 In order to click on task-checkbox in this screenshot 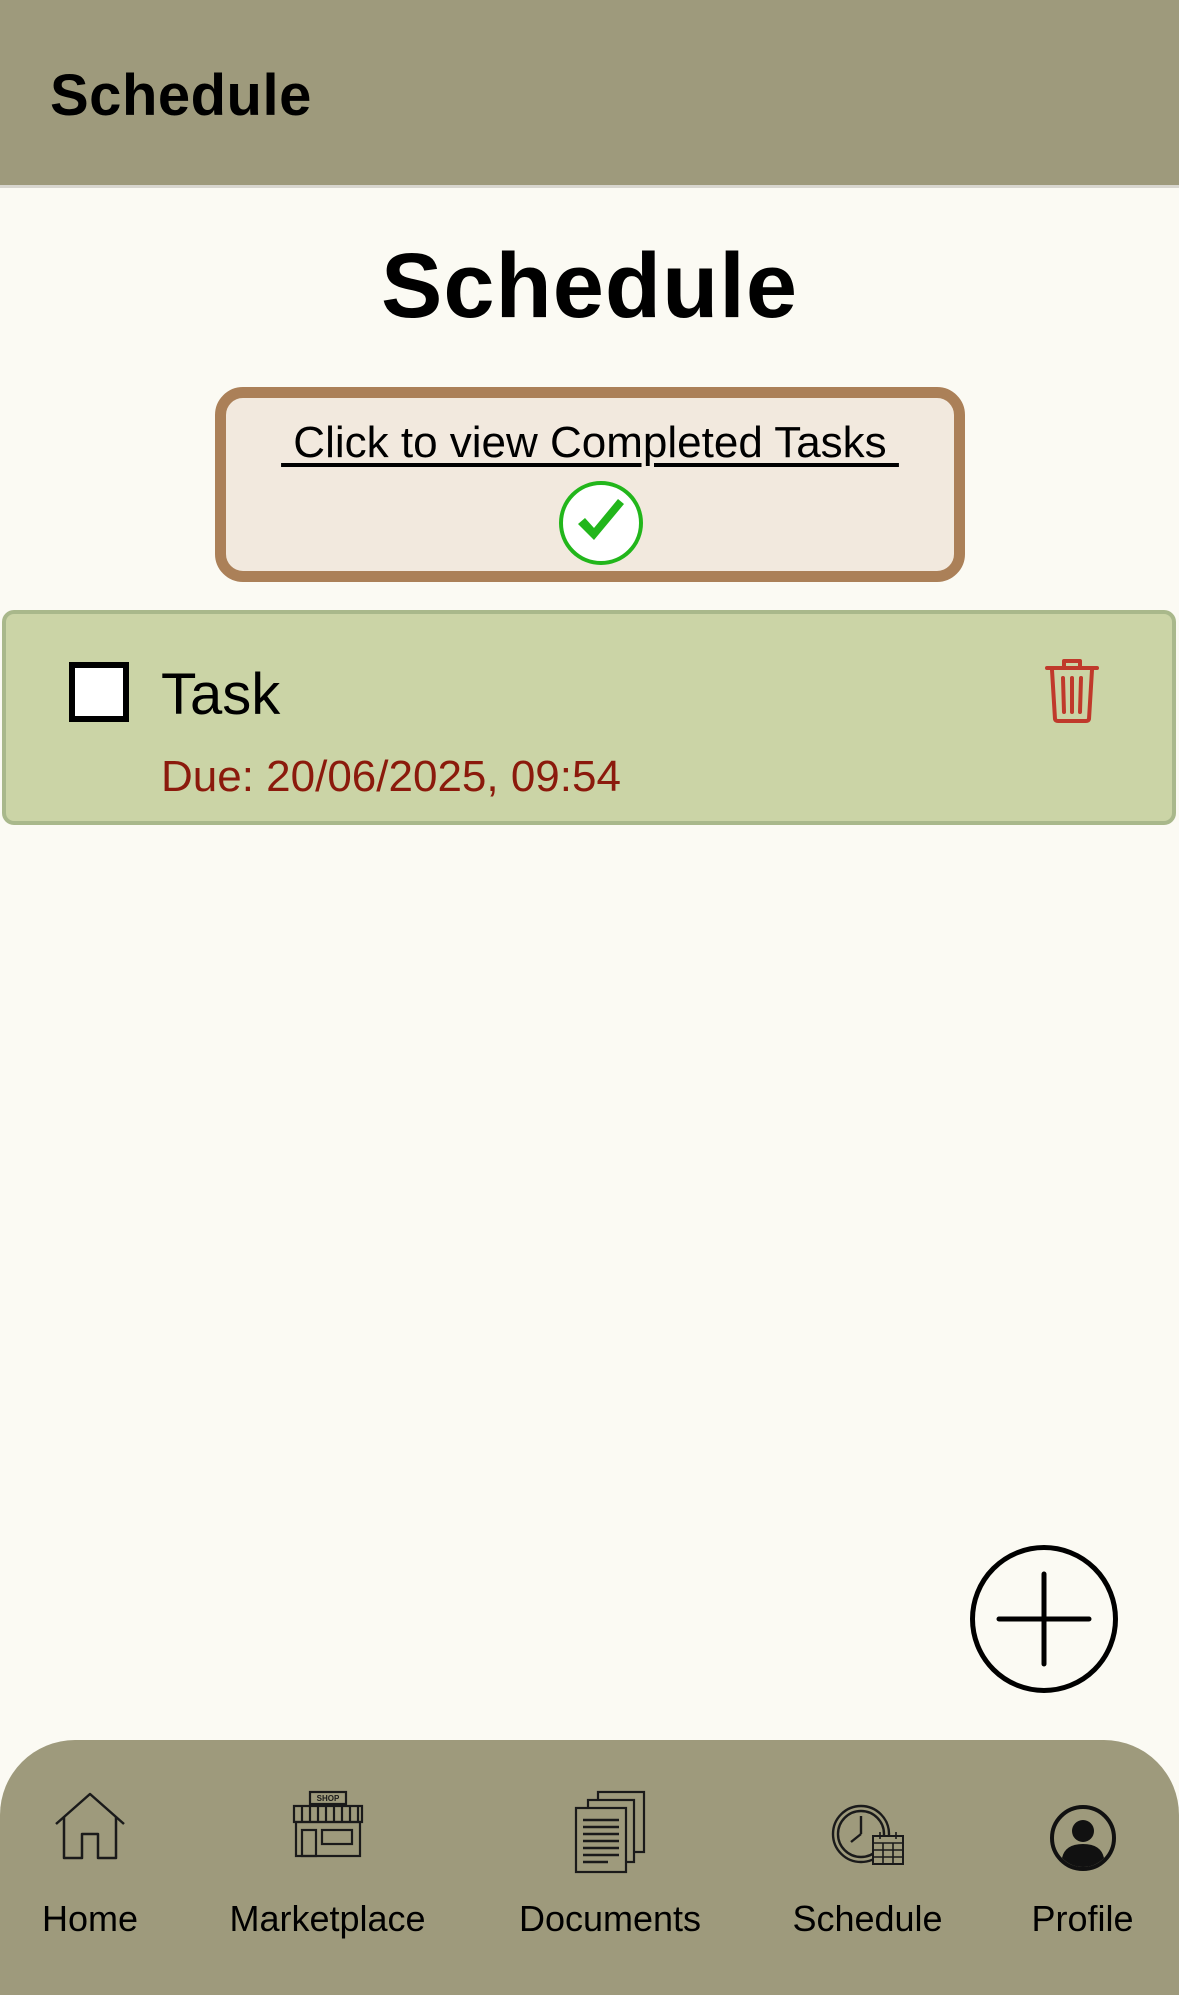, I will do `click(99, 692)`.